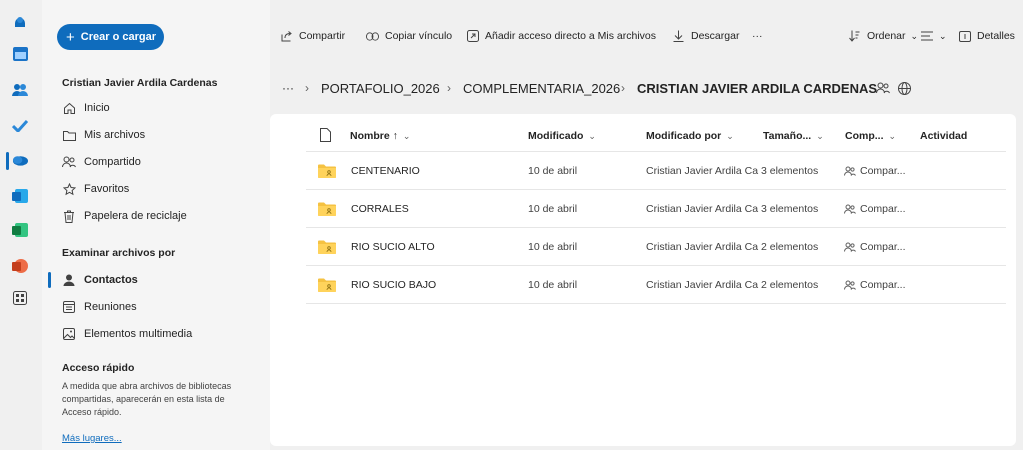 This screenshot has height=450, width=1023. What do you see at coordinates (325, 136) in the screenshot?
I see `file-type-header-icon` at bounding box center [325, 136].